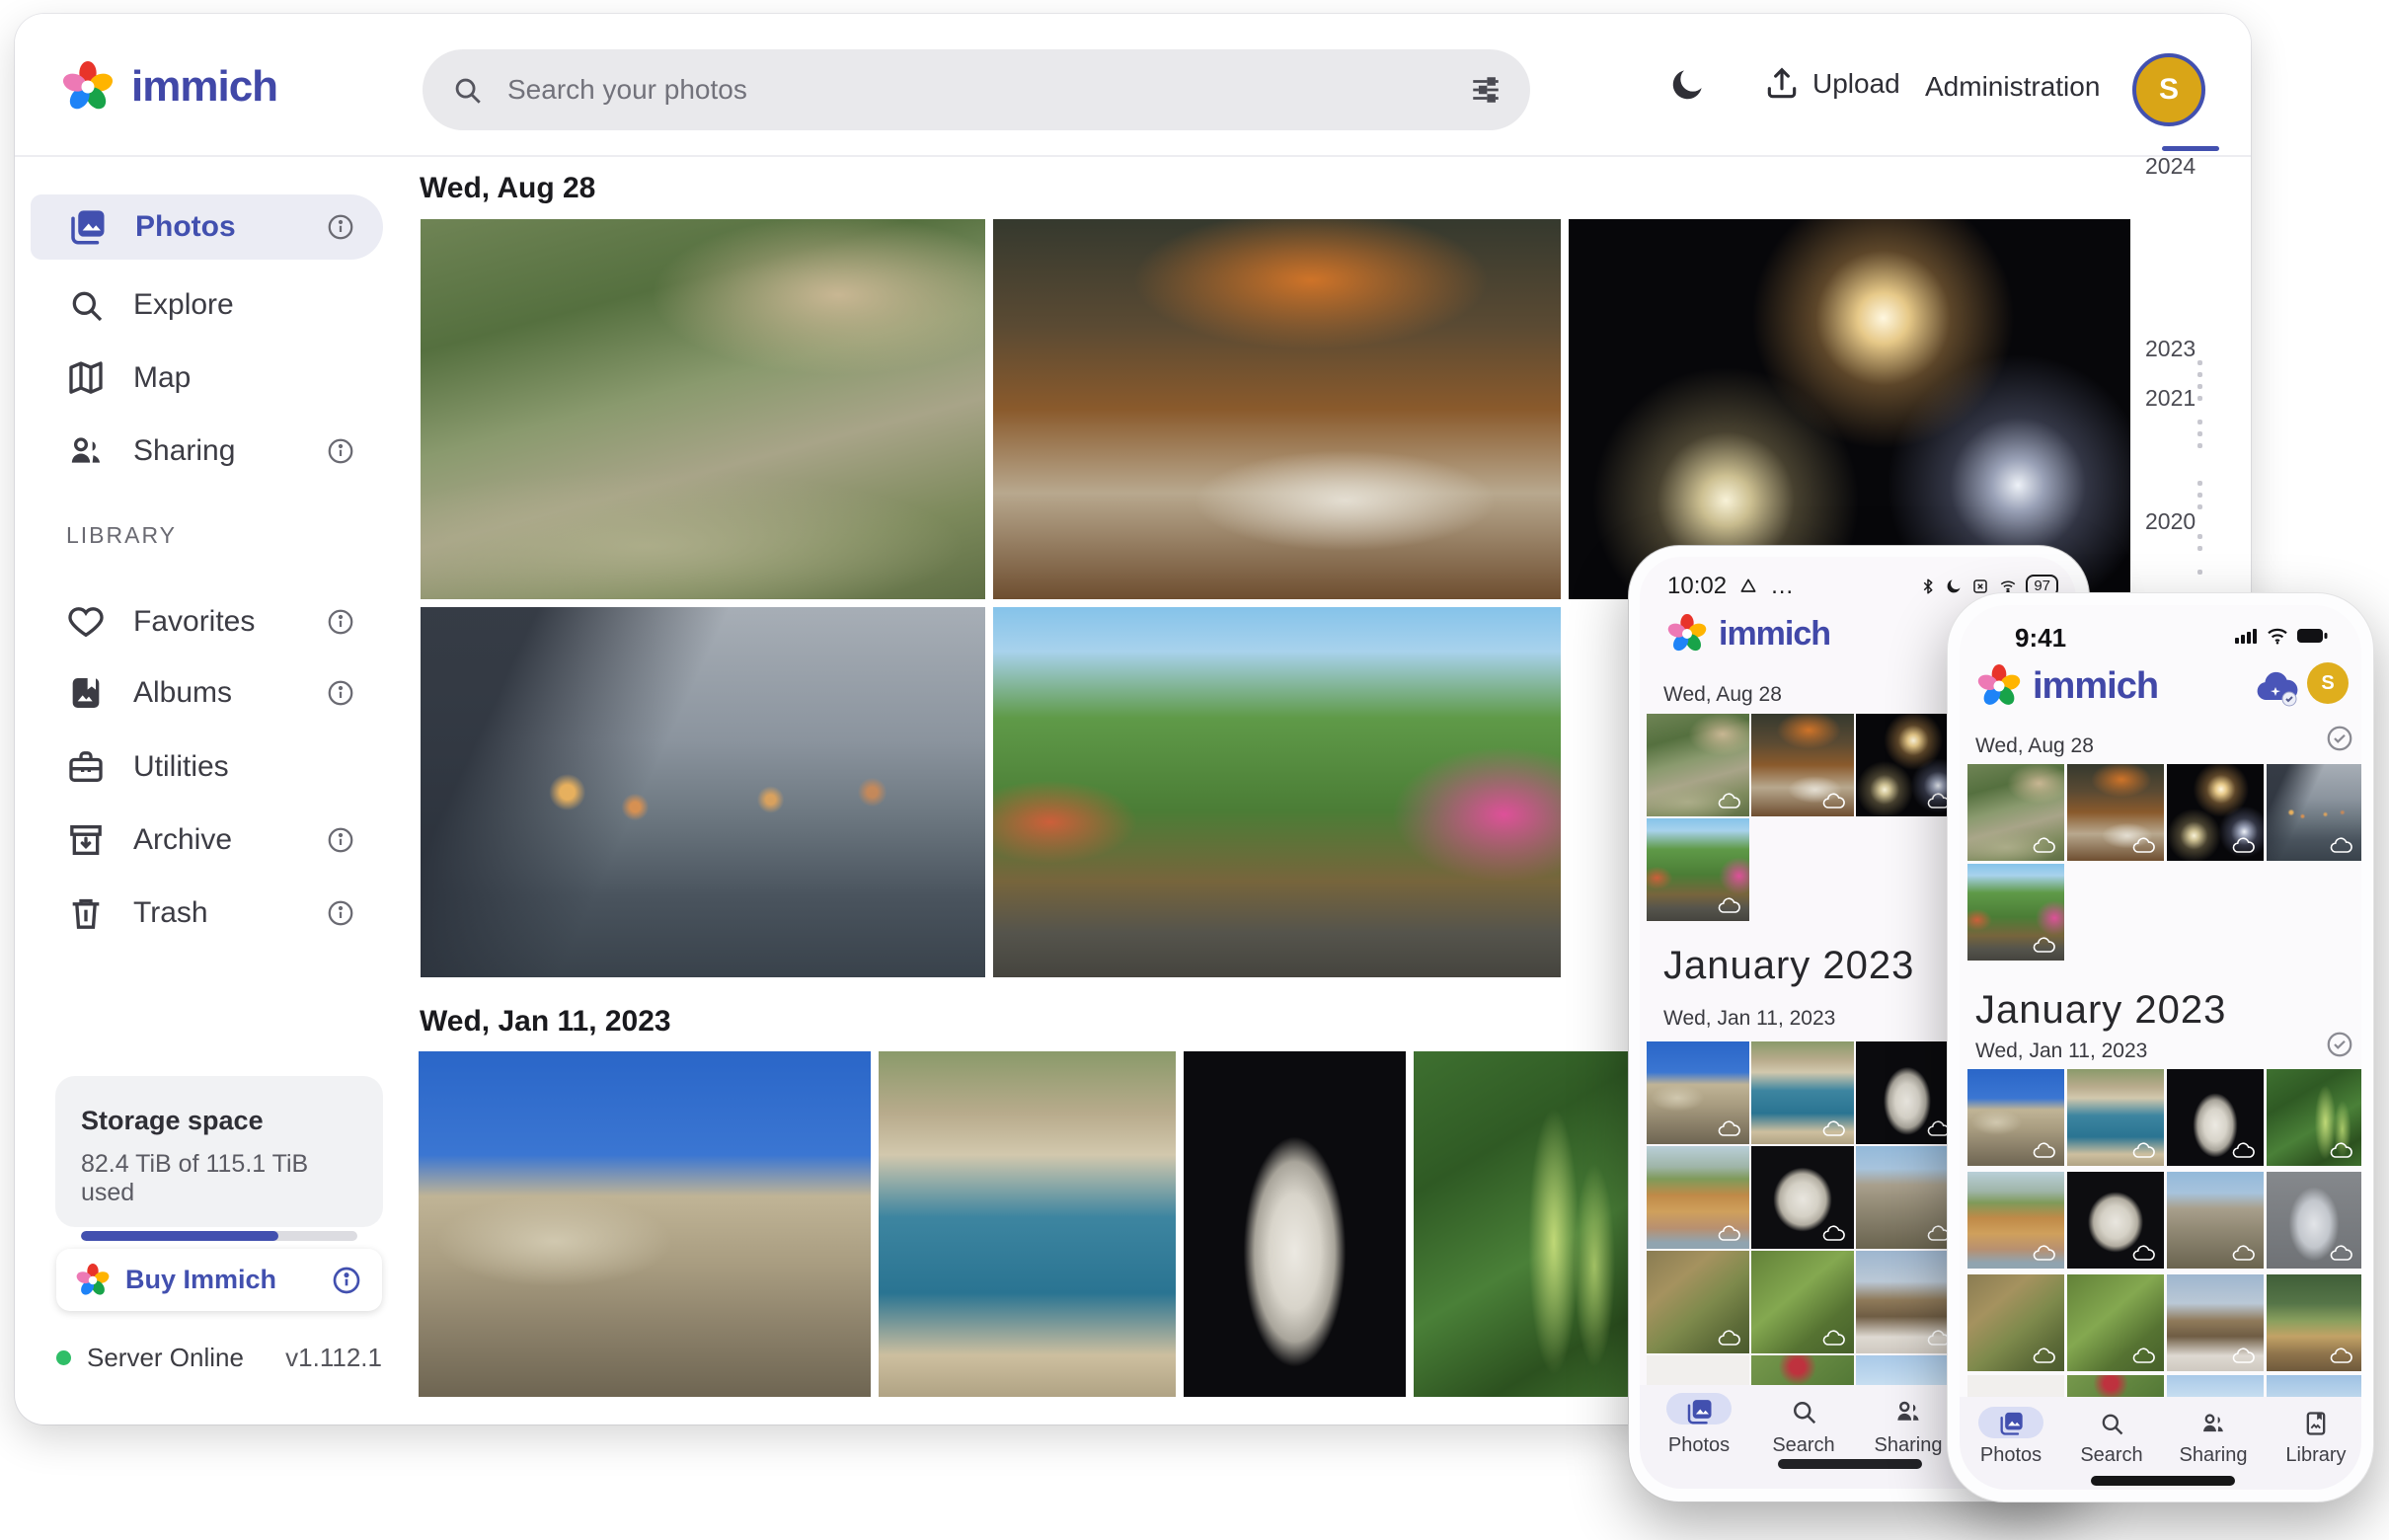 Image resolution: width=2389 pixels, height=1540 pixels. Describe the element at coordinates (207, 378) in the screenshot. I see `sidebar-item-map: Map` at that location.